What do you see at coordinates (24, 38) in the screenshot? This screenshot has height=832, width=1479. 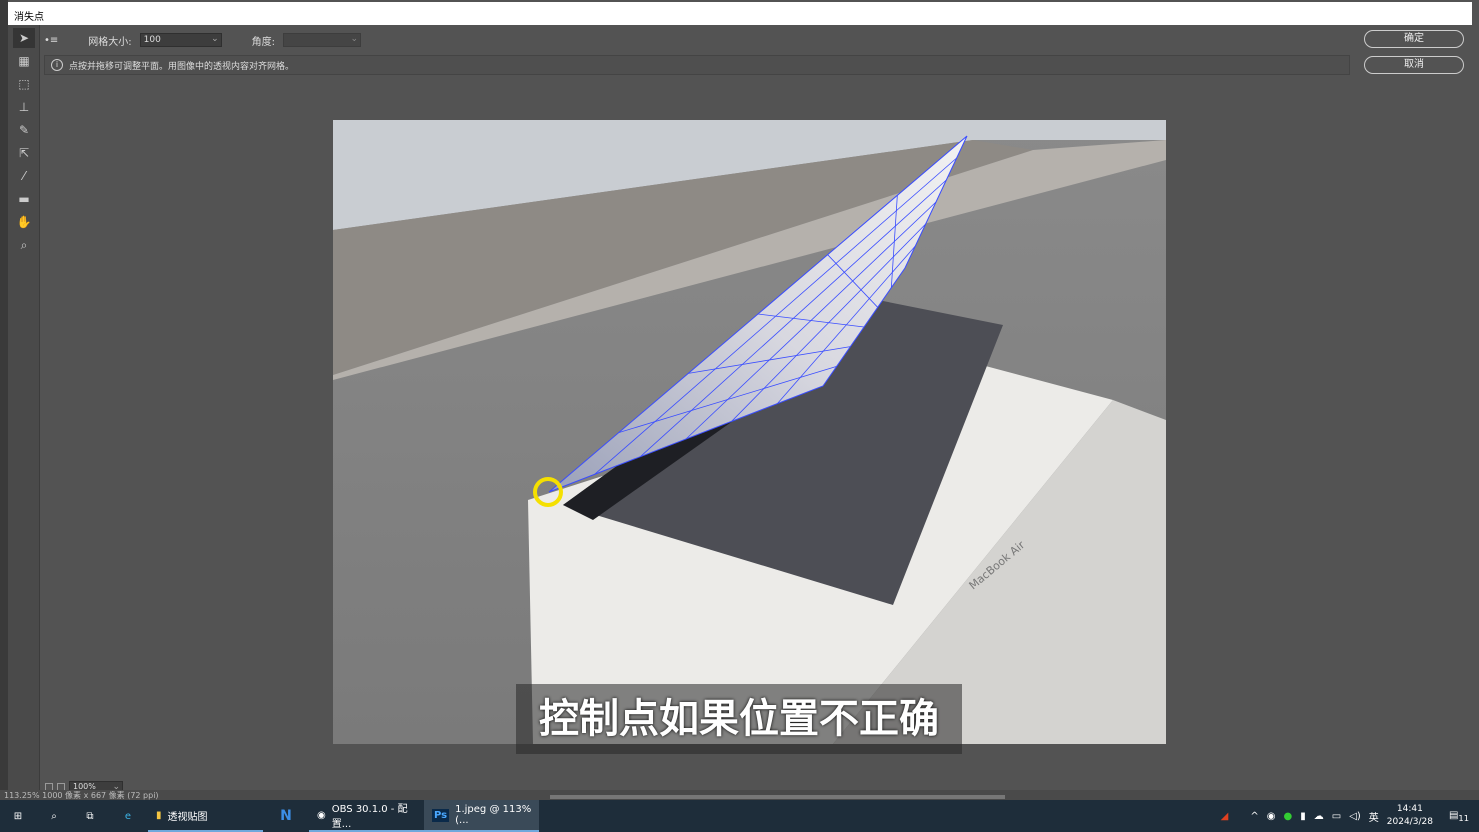 I see `edit-plane-tool-icon: ➤` at bounding box center [24, 38].